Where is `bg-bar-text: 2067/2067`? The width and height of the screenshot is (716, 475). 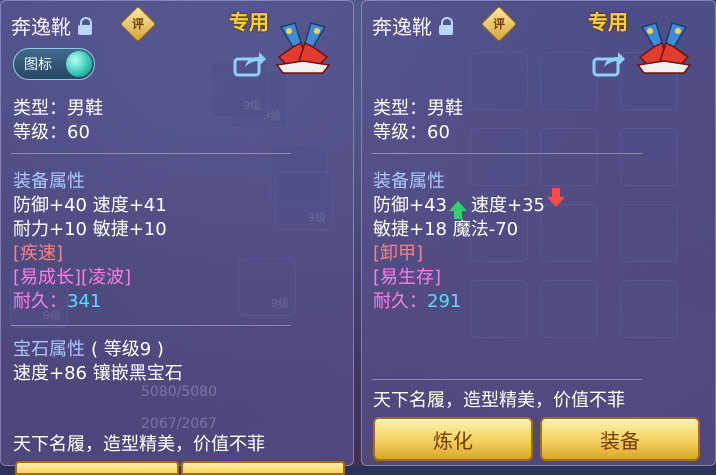 bg-bar-text: 2067/2067 is located at coordinates (179, 424).